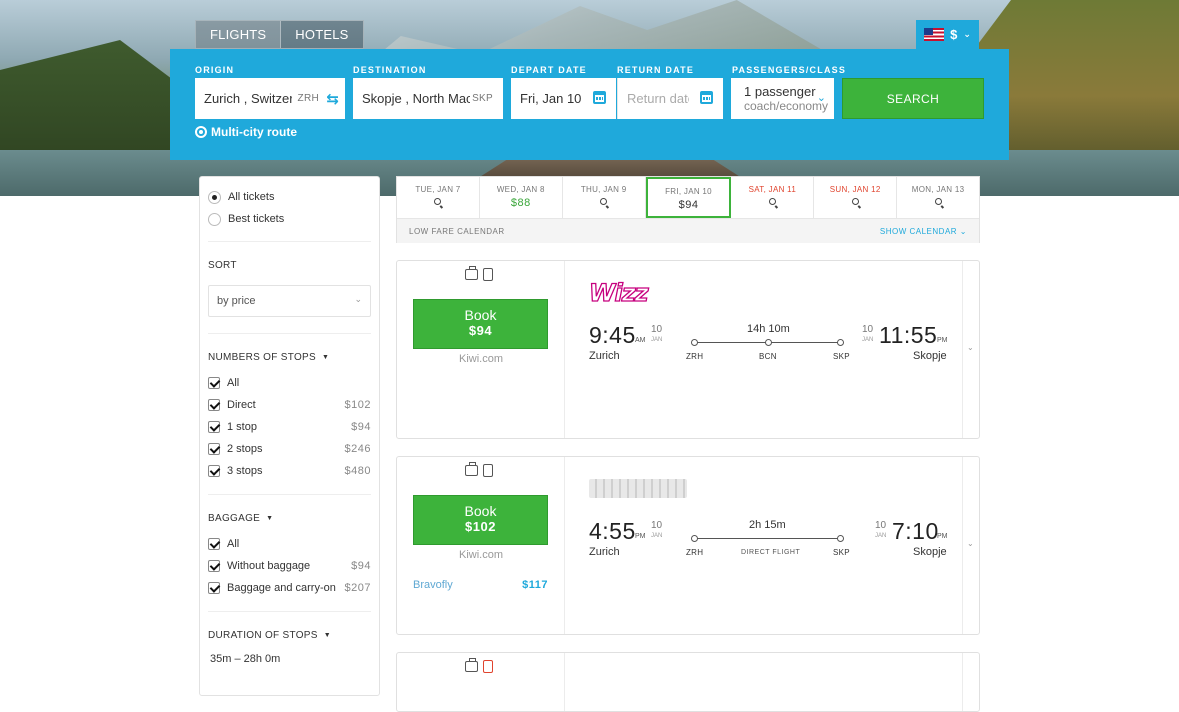  What do you see at coordinates (658, 98) in the screenshot?
I see `return-date-placeholder: Return date` at bounding box center [658, 98].